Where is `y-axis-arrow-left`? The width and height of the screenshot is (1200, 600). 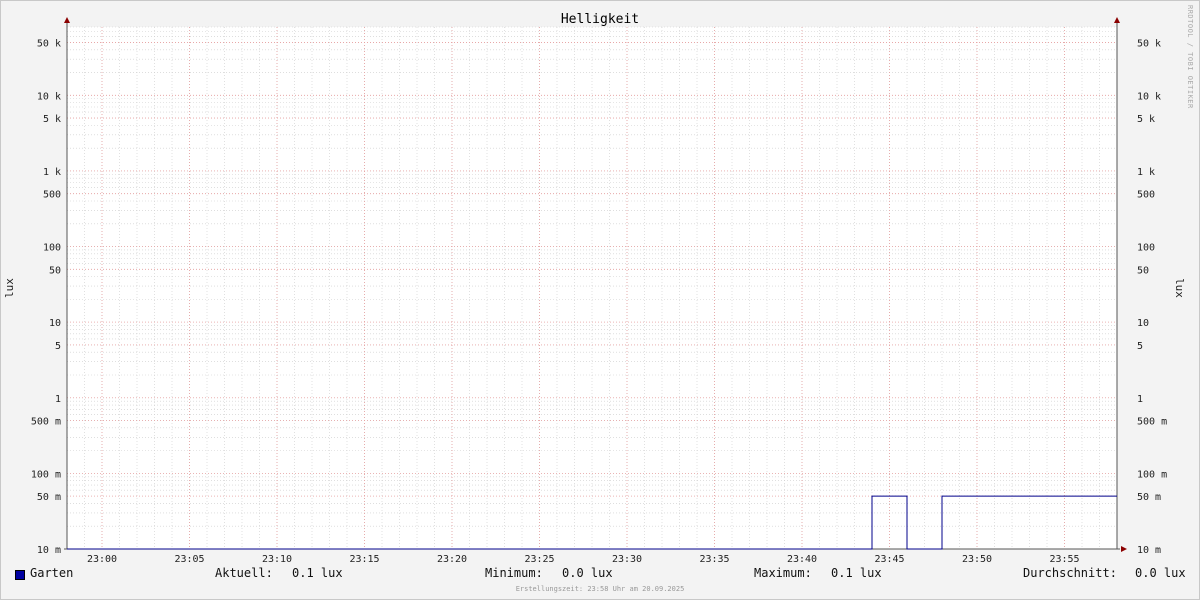
y-axis-arrow-left is located at coordinates (67, 20).